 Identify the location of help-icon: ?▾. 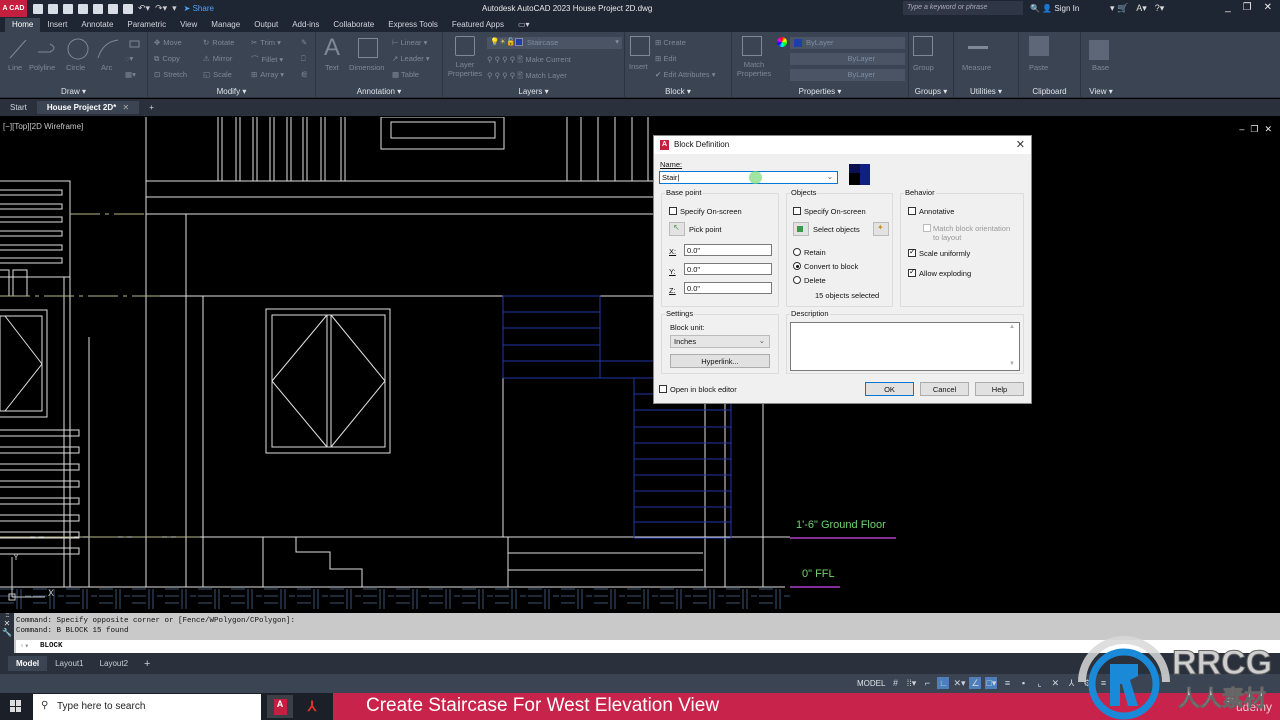
(1160, 8).